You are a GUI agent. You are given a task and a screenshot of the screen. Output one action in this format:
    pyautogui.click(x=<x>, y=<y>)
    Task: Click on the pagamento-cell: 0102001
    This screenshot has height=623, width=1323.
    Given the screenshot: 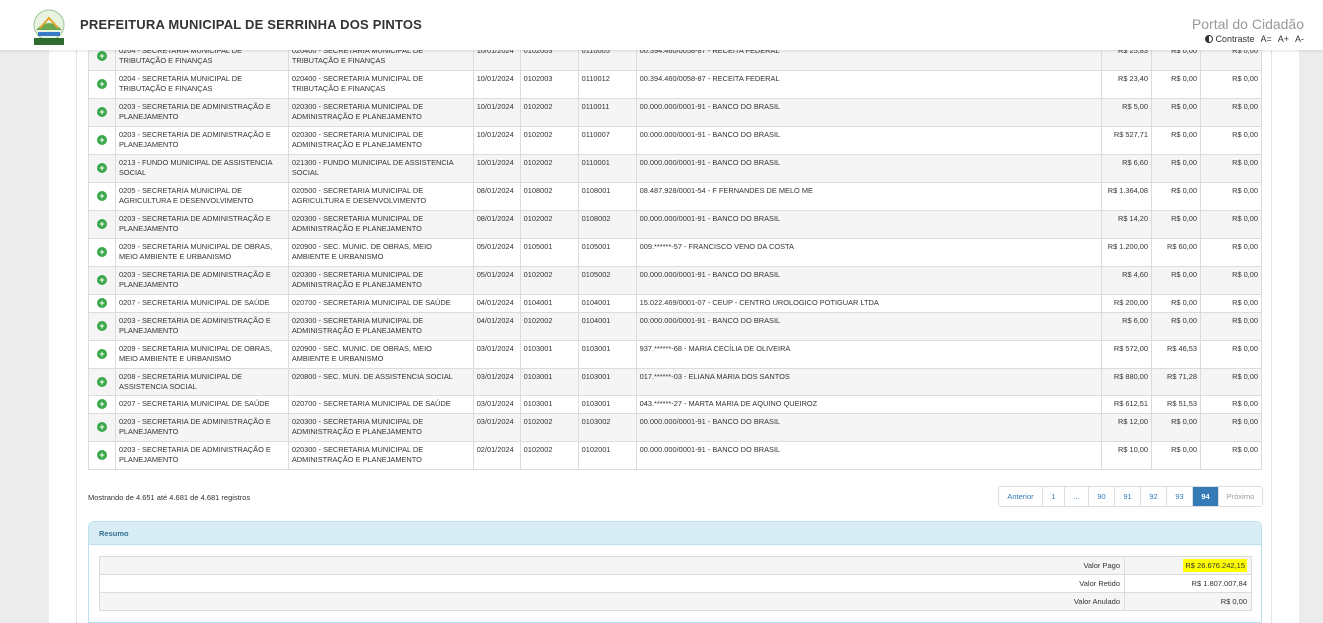 What is the action you would take?
    pyautogui.click(x=607, y=455)
    